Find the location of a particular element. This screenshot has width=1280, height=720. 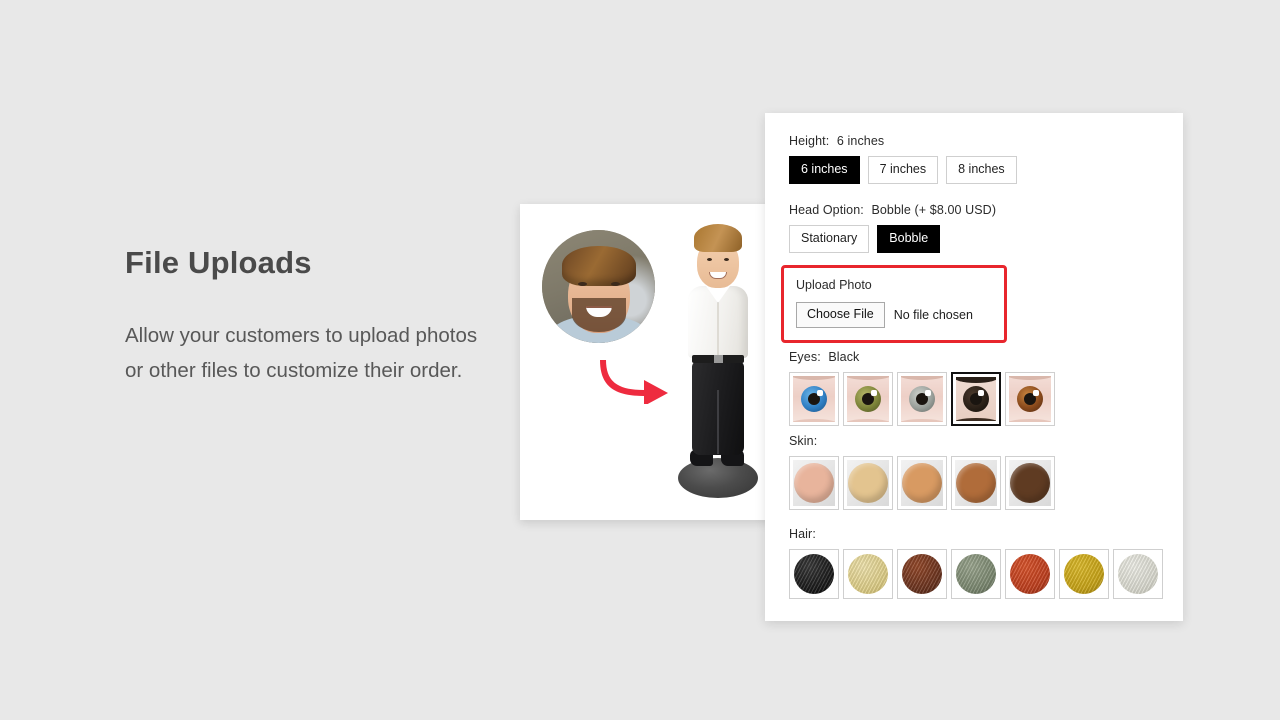

hair-label-text: Hair: is located at coordinates (802, 534).